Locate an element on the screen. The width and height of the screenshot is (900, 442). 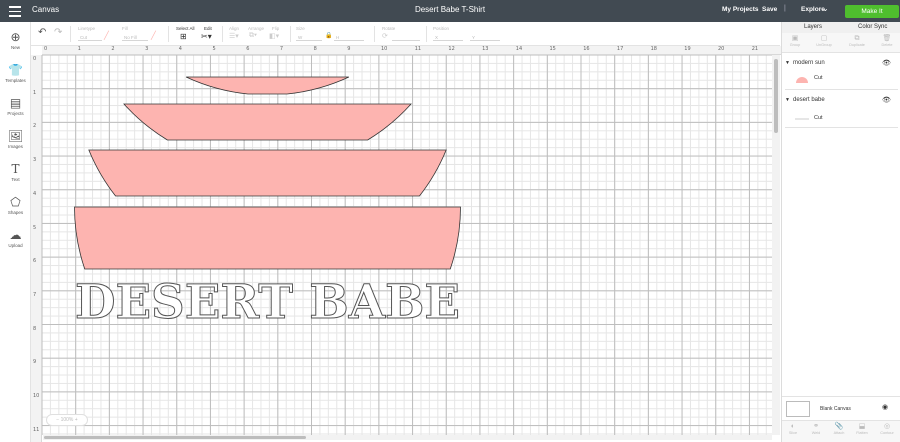
make-it-button: Make It is located at coordinates (872, 11).